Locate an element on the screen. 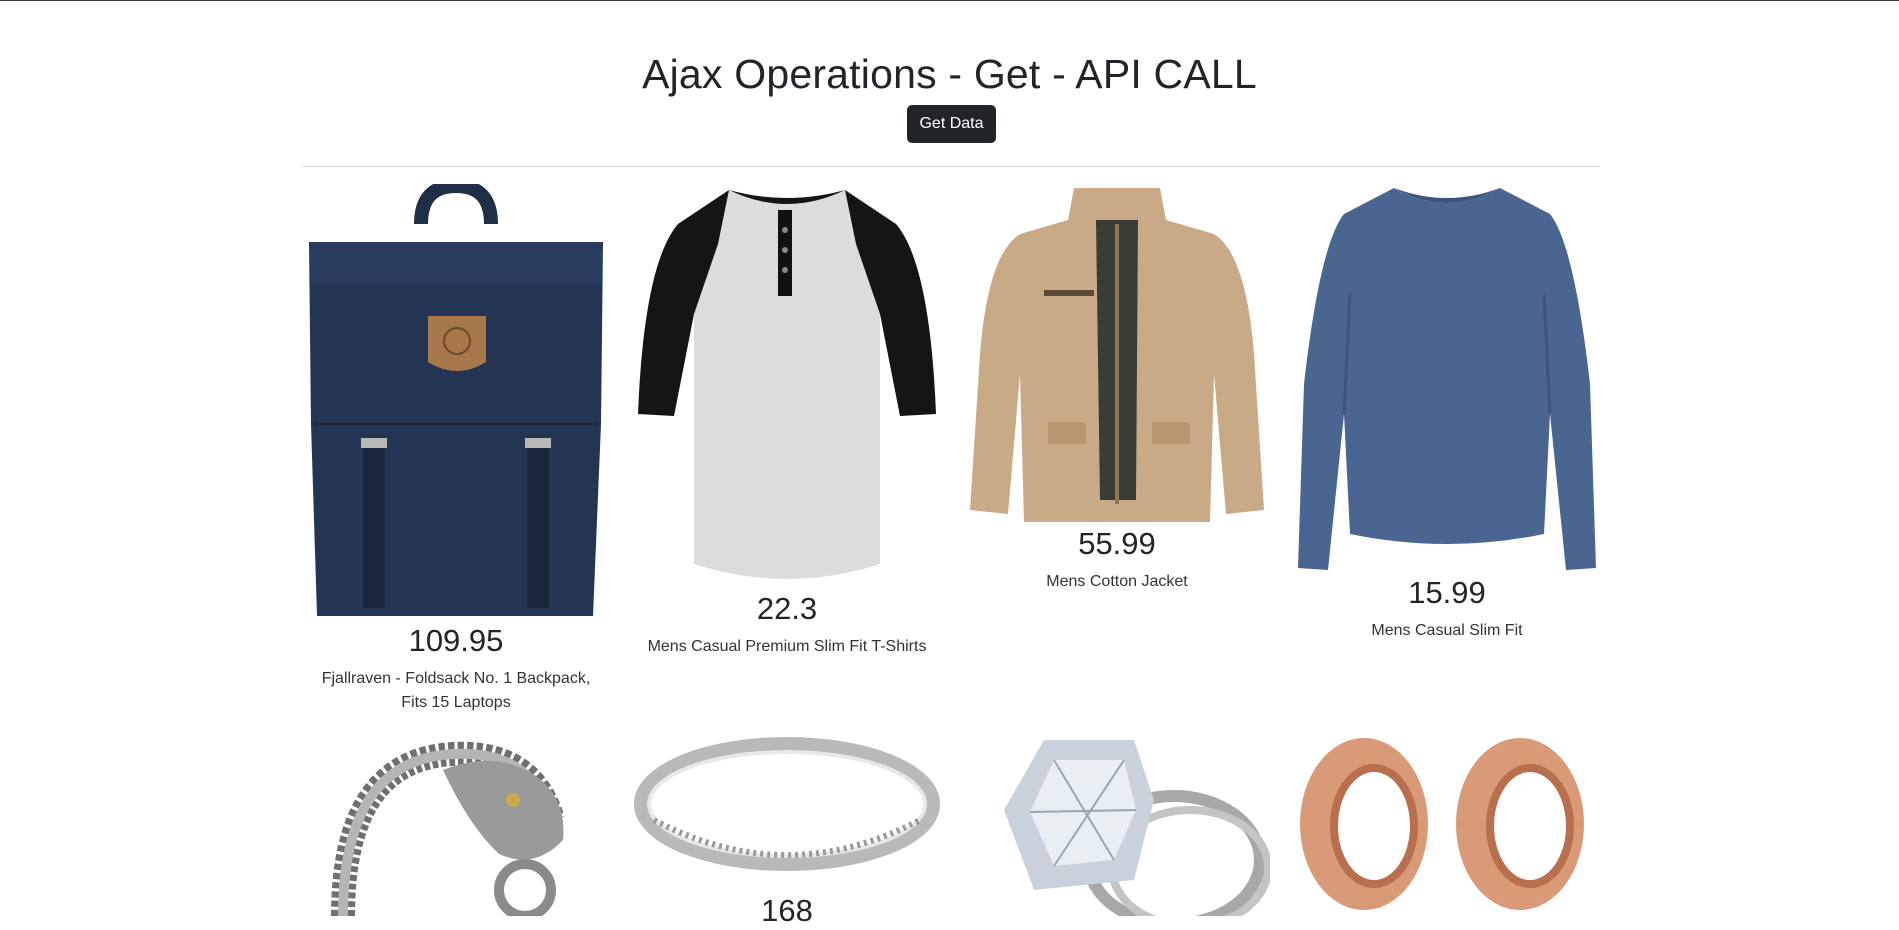 Image resolution: width=1899 pixels, height=930 pixels. window-top-border is located at coordinates (949, 0).